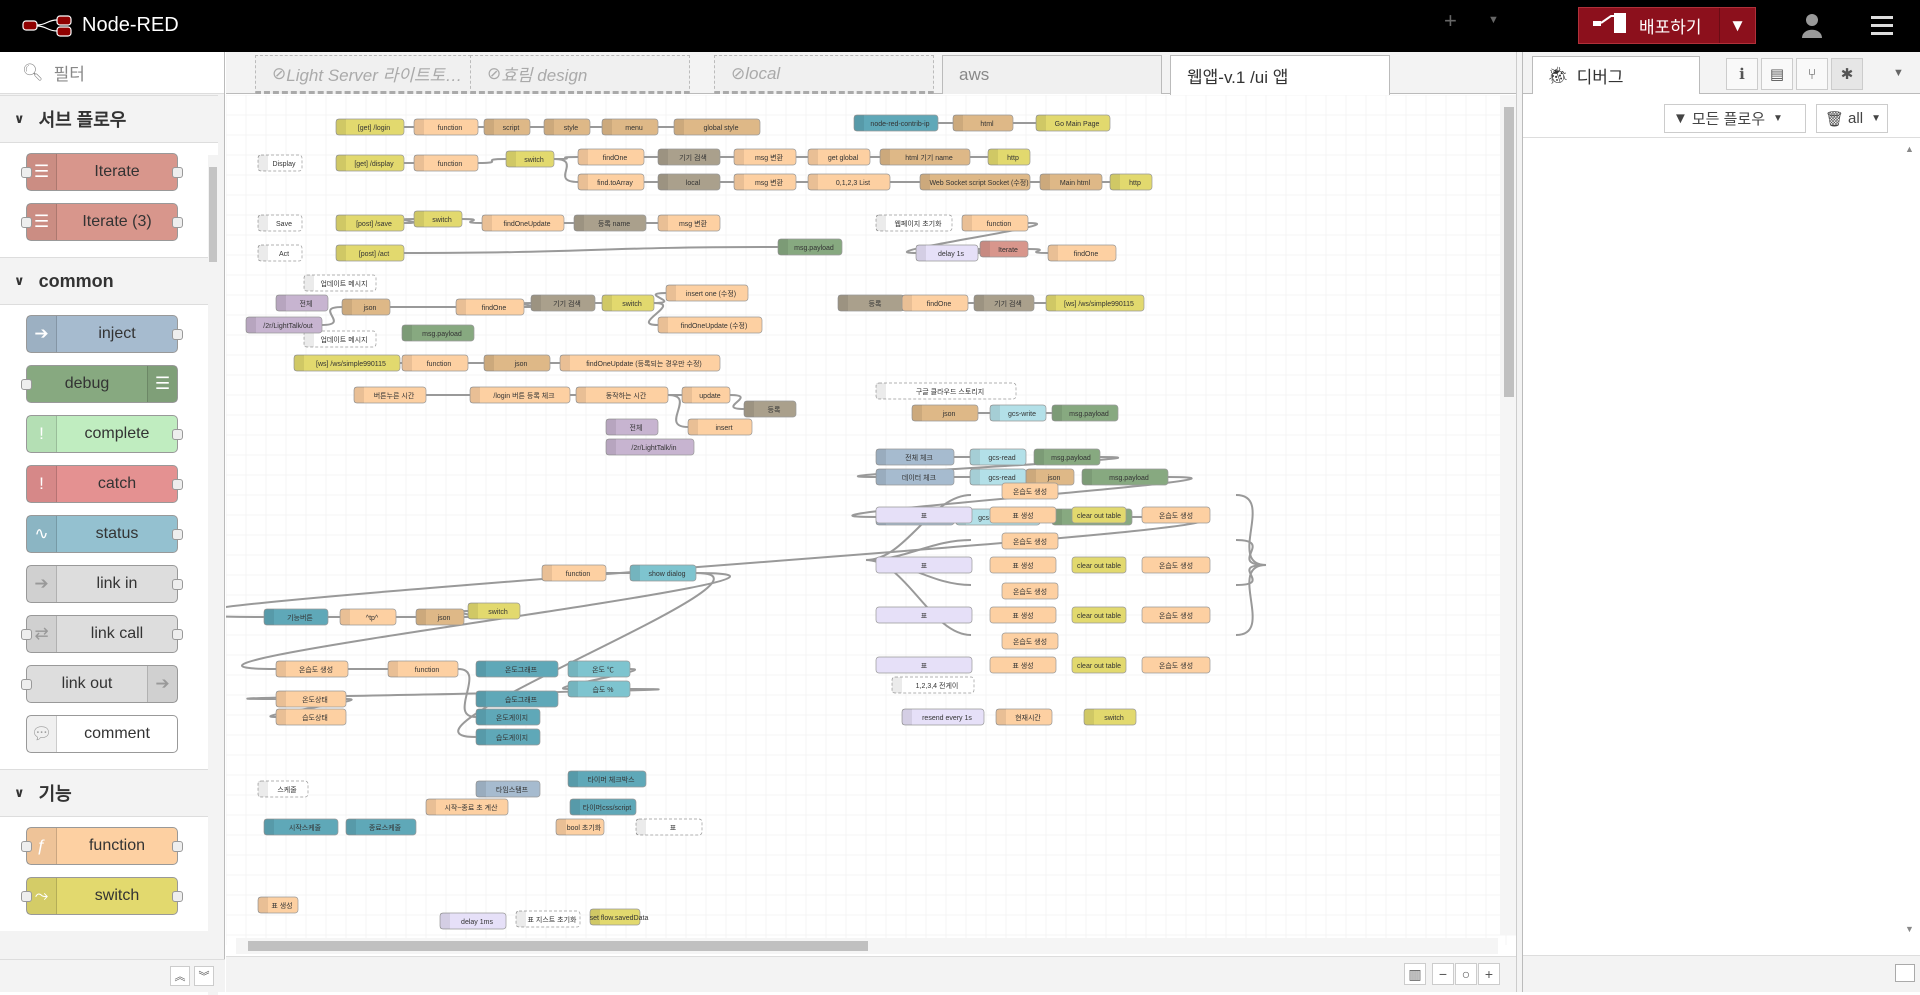 This screenshot has height=995, width=1920. What do you see at coordinates (347, 363) in the screenshot?
I see `flow-node: [ws] /ws/simple990115` at bounding box center [347, 363].